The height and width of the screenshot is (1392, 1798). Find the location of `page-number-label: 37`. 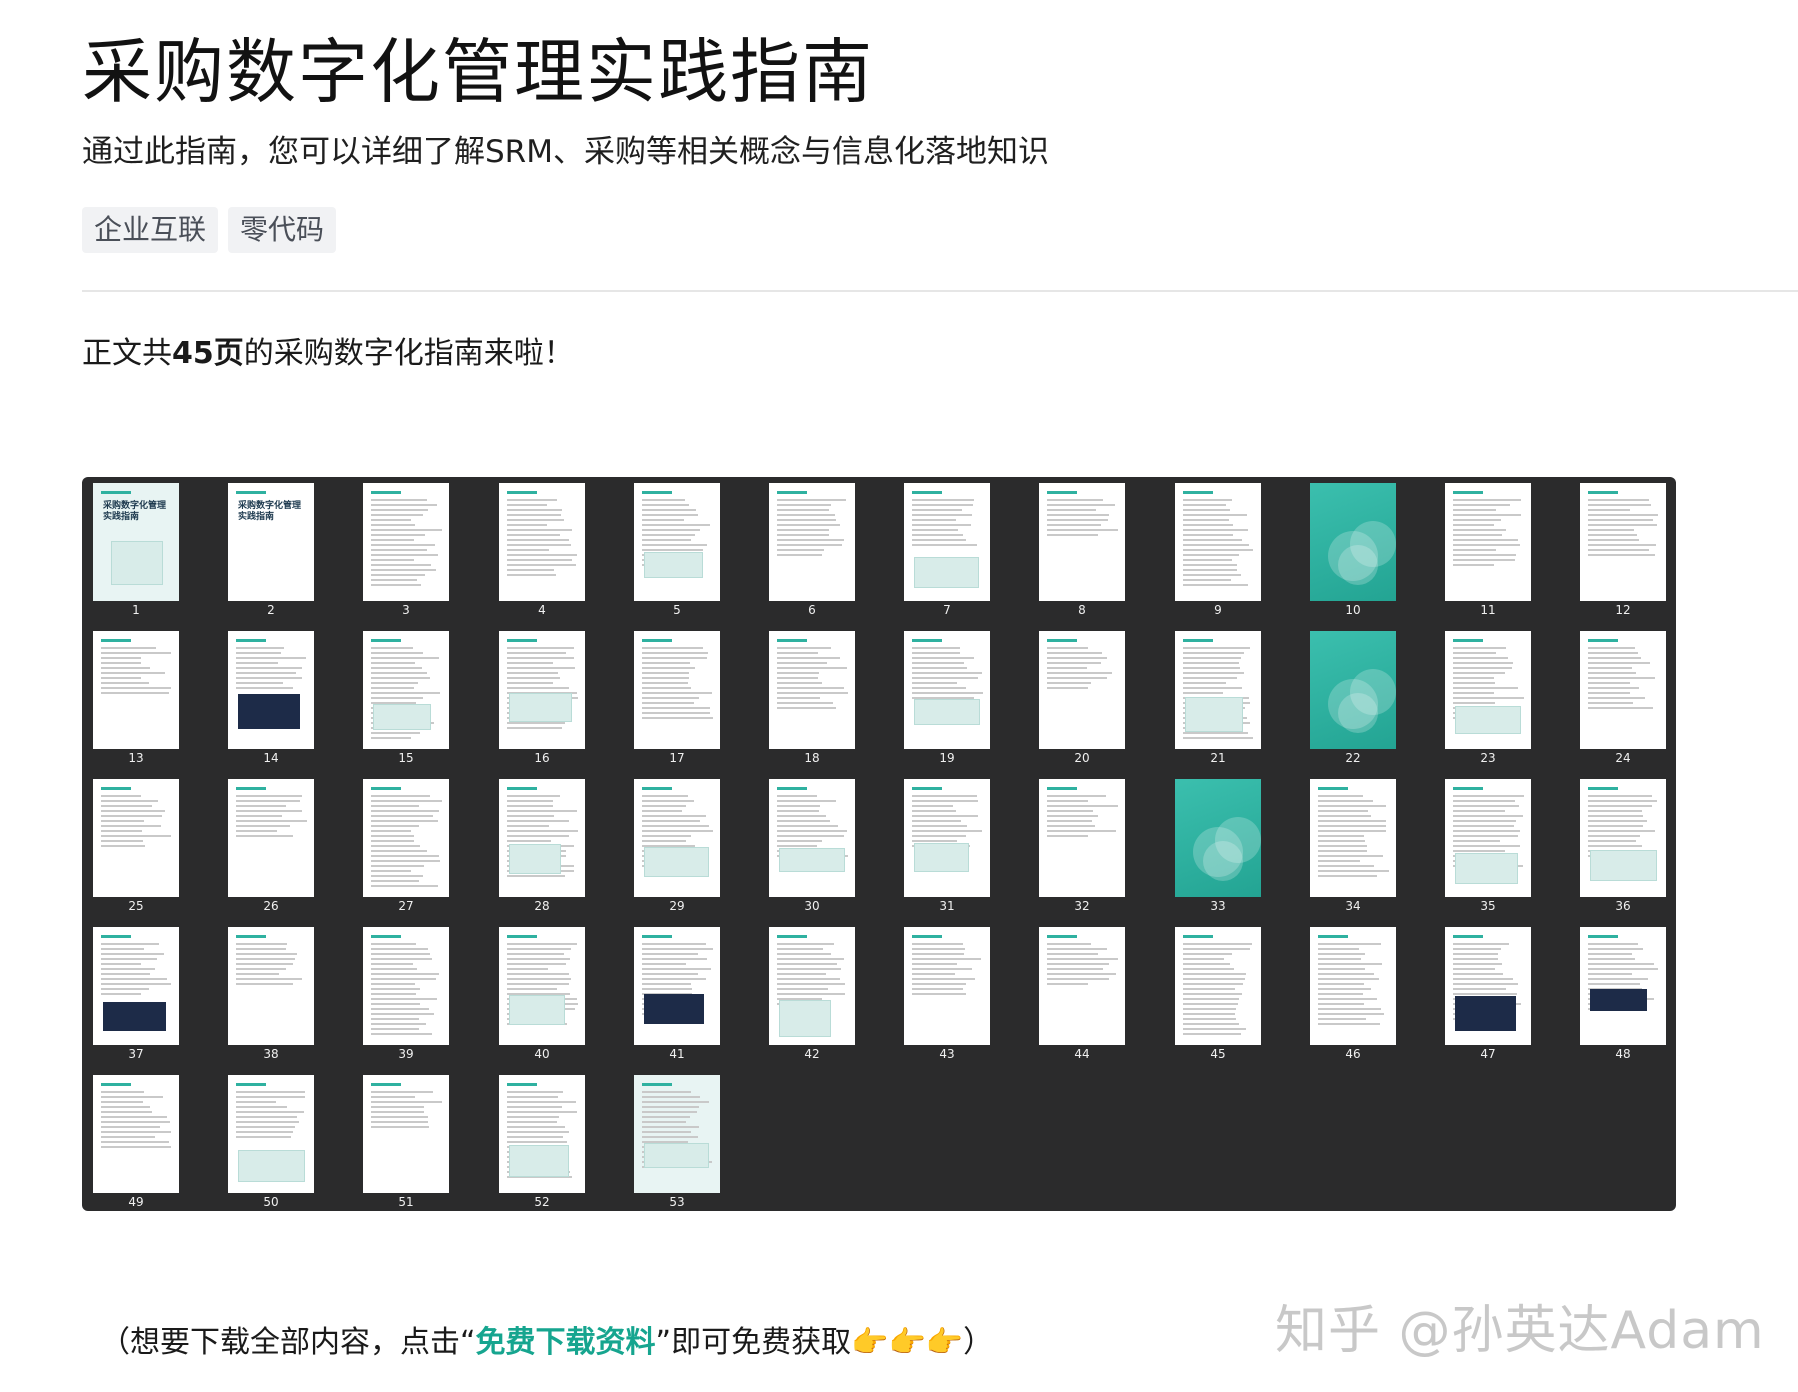

page-number-label: 37 is located at coordinates (136, 1054).